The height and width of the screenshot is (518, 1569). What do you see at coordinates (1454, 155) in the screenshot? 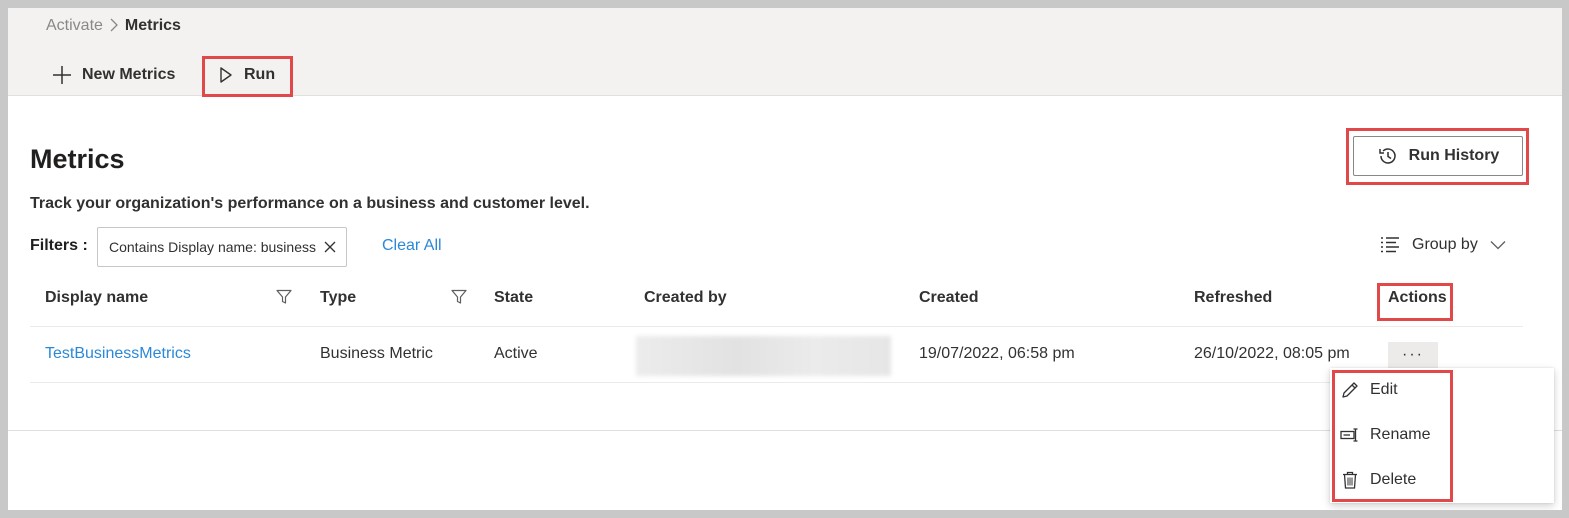
I see `run-history-label: Run History` at bounding box center [1454, 155].